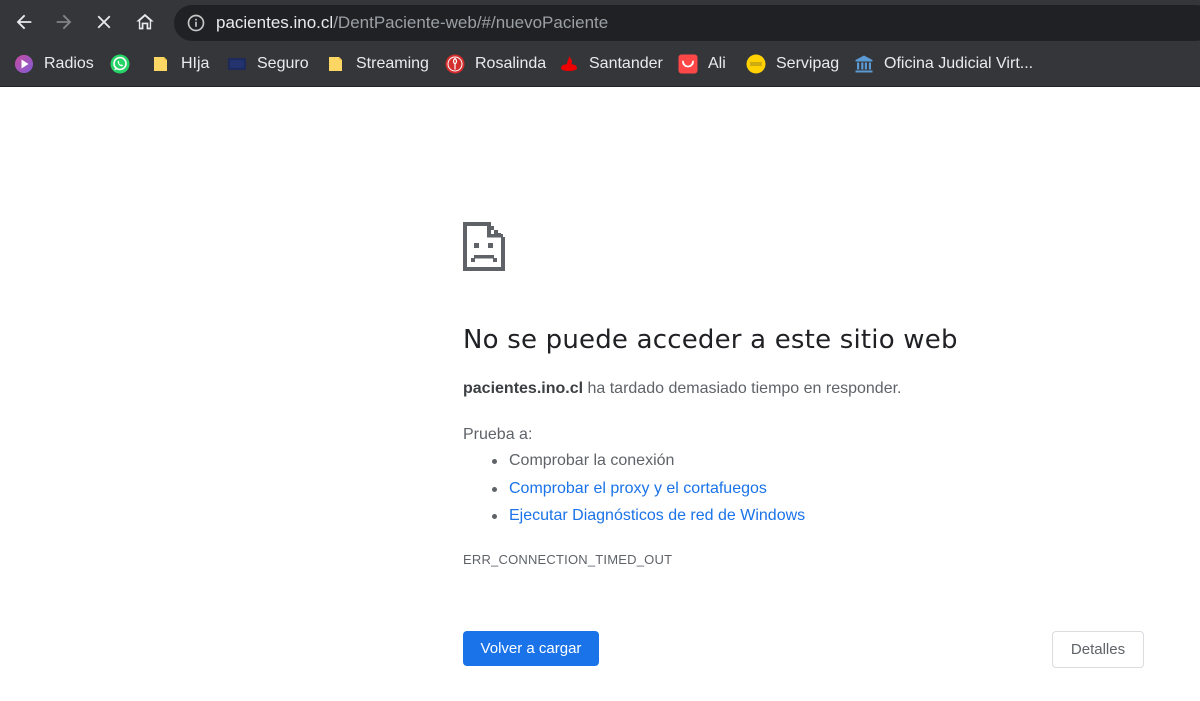 The image size is (1200, 701). I want to click on suggestion-check-connection: Comprobar la conexión, so click(634, 466).